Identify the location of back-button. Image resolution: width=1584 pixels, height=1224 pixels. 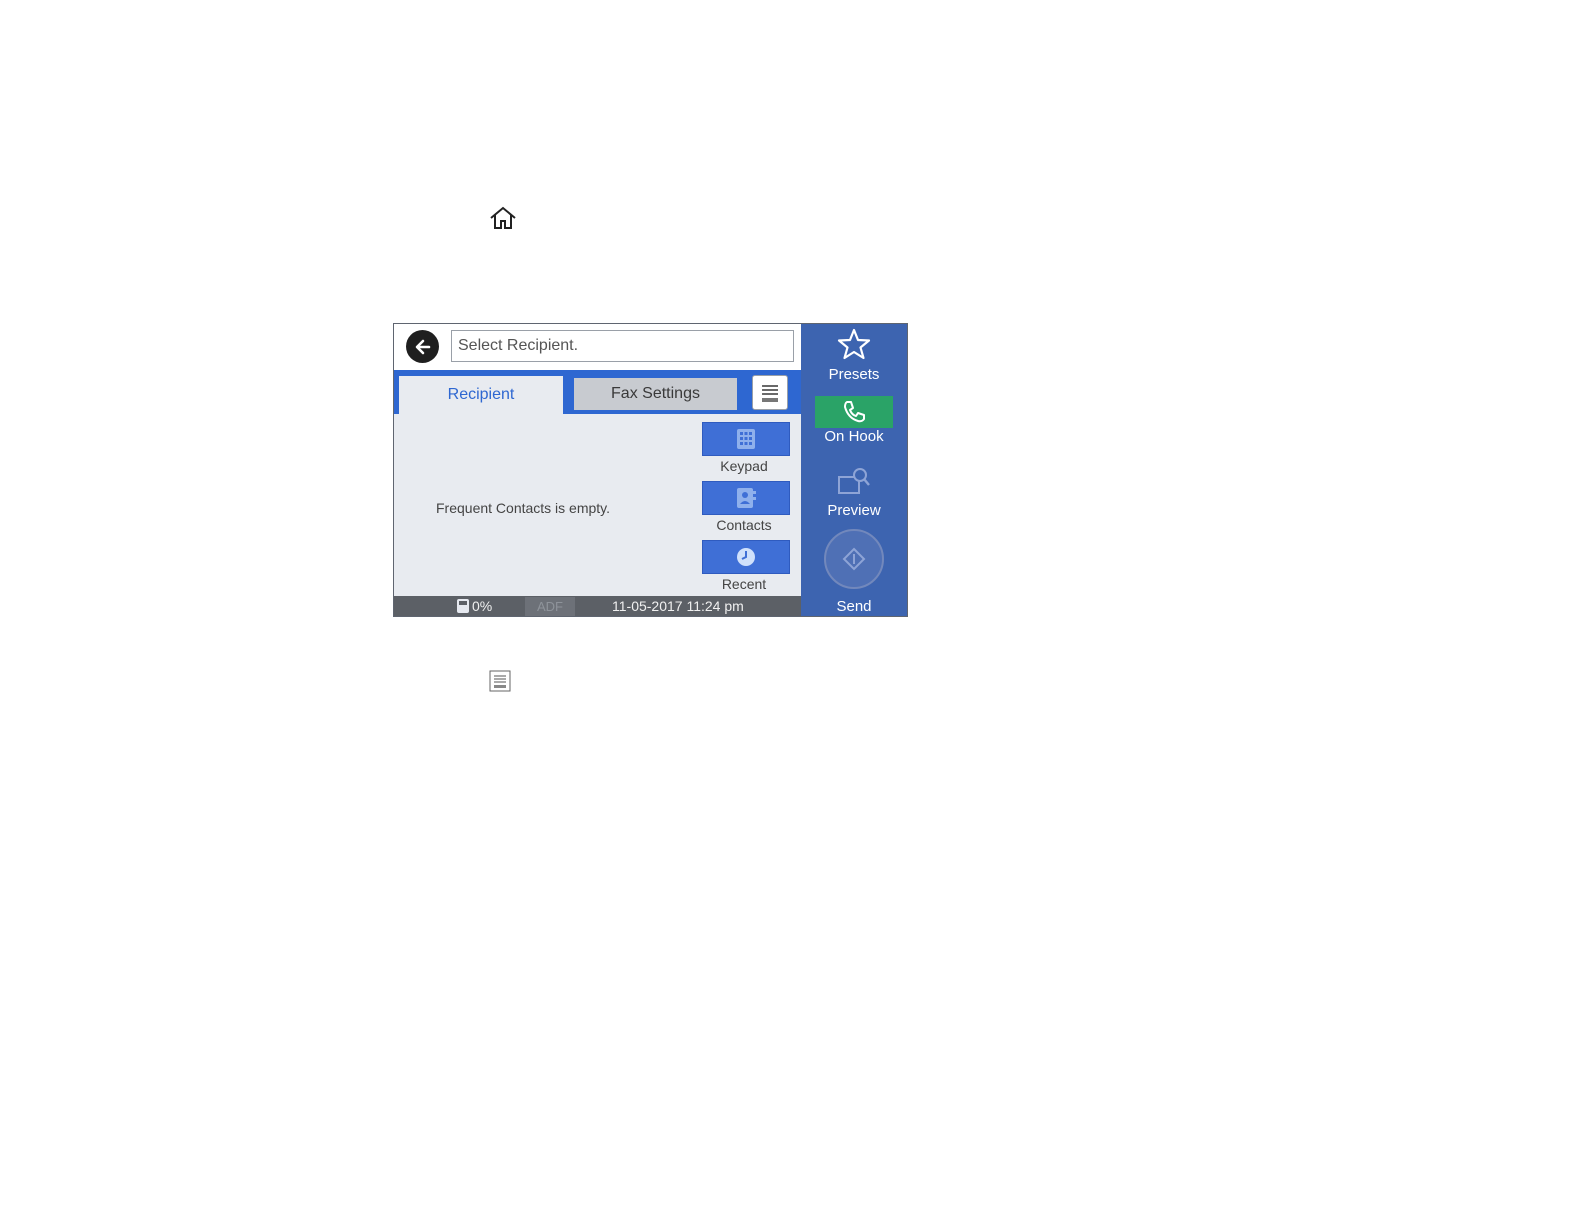
(422, 346).